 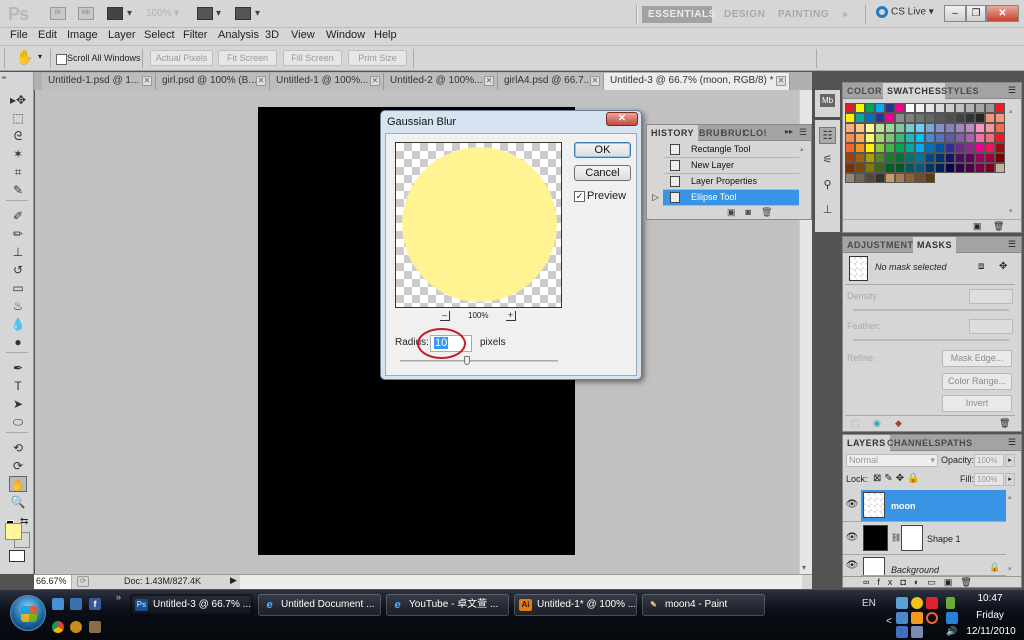 I want to click on bridge-icon: Br, so click(x=58, y=13).